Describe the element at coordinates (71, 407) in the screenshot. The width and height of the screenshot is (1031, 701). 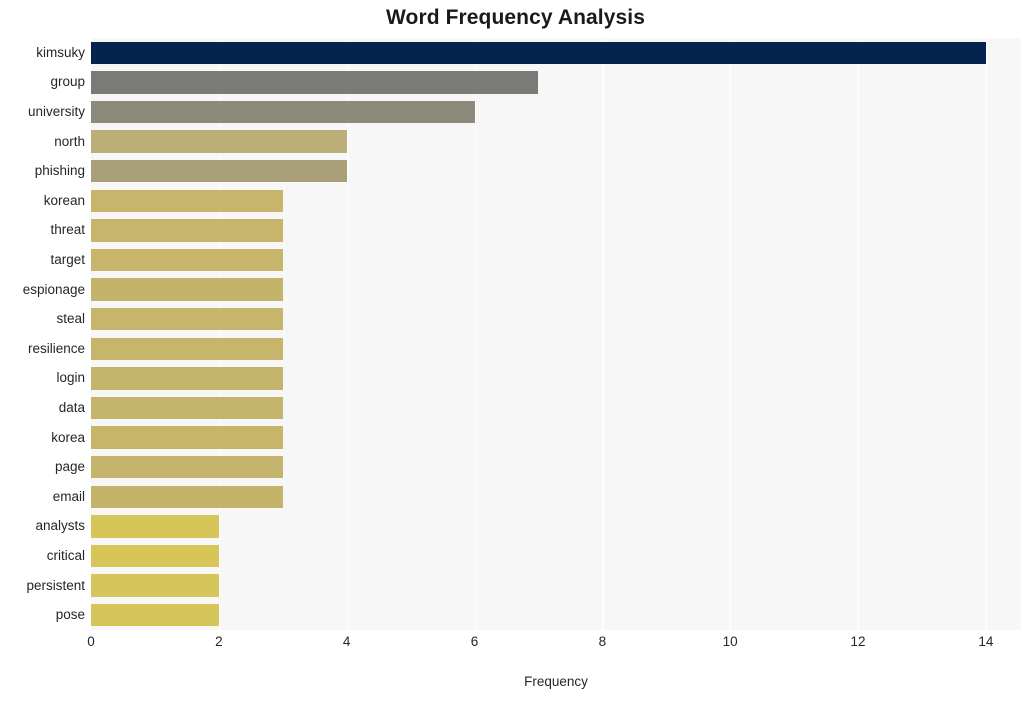
I see `y-axis-label: data` at that location.